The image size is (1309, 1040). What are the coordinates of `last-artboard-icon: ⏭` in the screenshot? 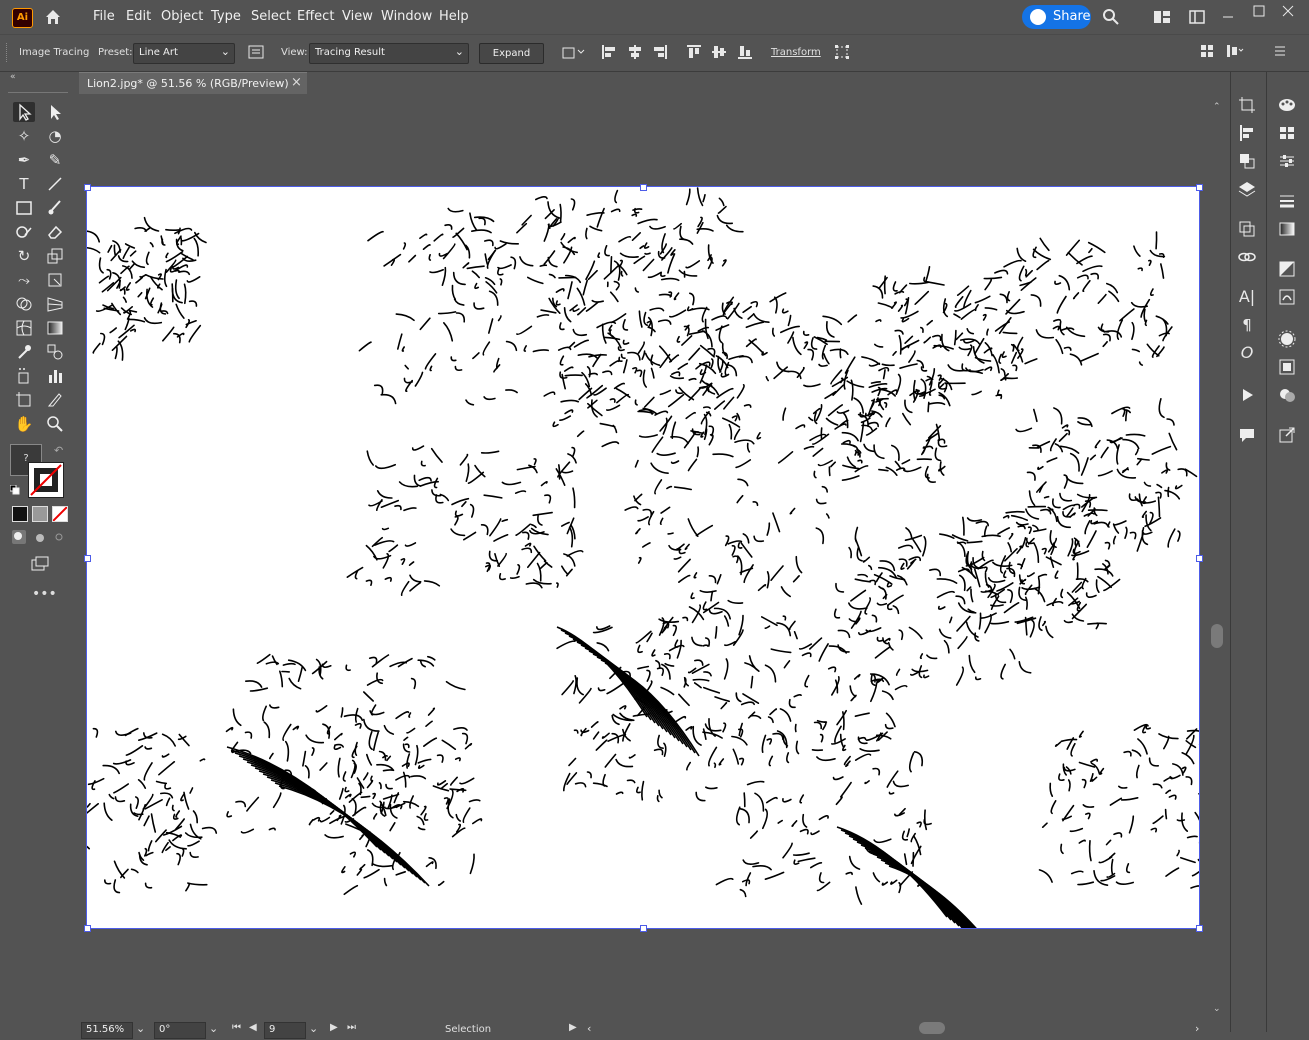 It's located at (351, 1027).